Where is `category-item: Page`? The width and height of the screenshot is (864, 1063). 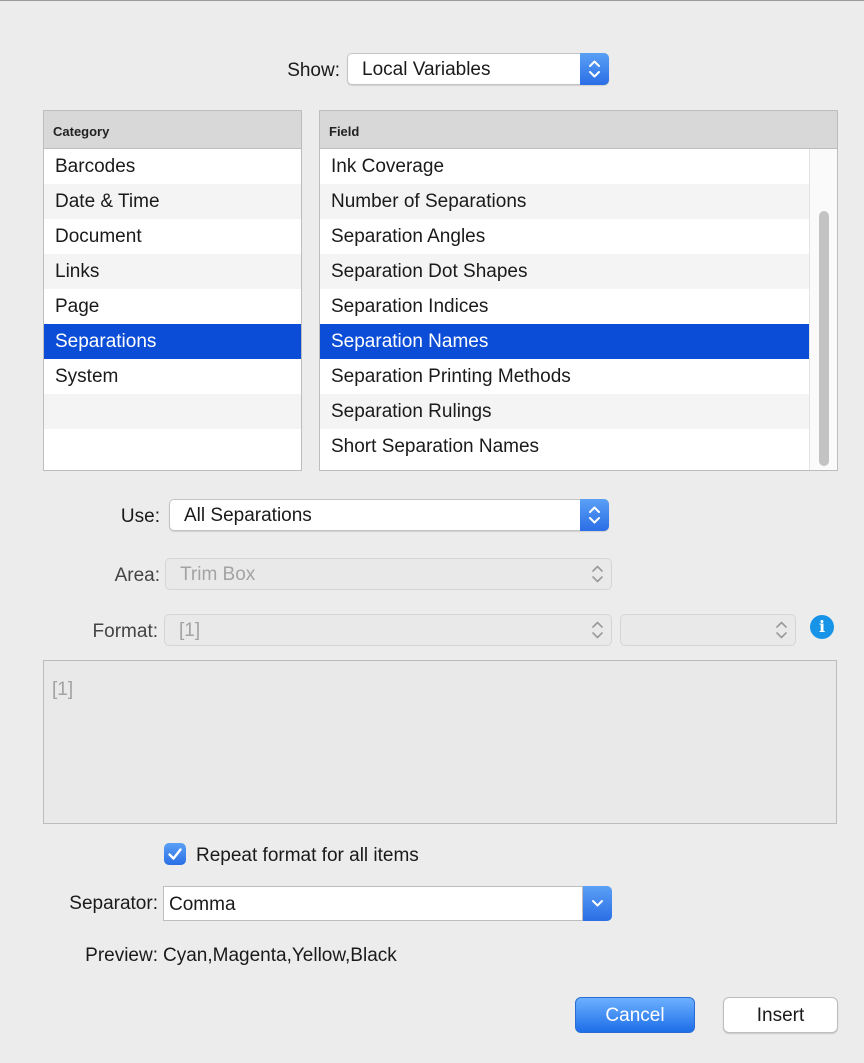
category-item: Page is located at coordinates (172, 306).